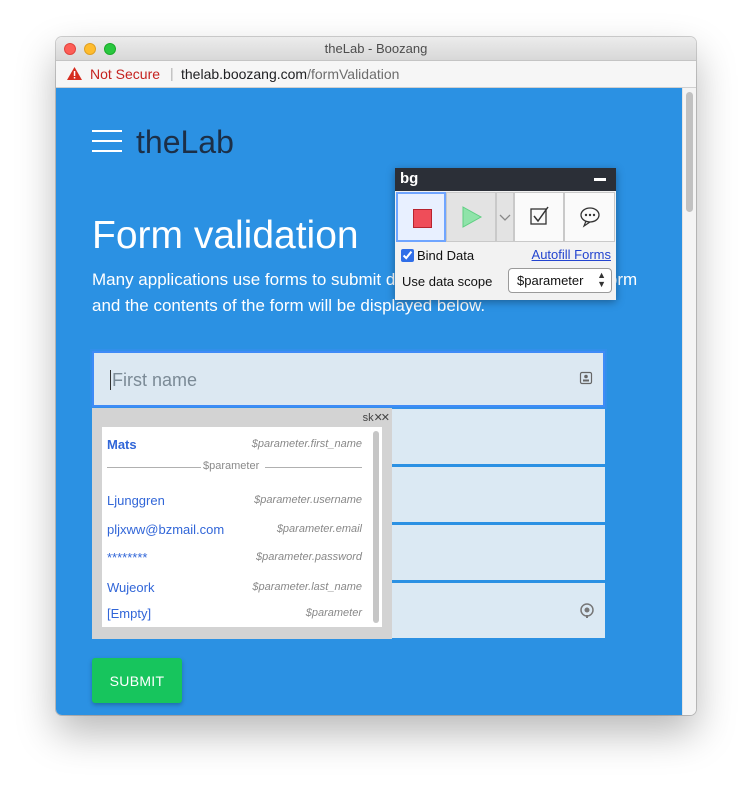 This screenshot has width=752, height=789. What do you see at coordinates (308, 500) in the screenshot?
I see `suggestion-path: $parameter.username` at bounding box center [308, 500].